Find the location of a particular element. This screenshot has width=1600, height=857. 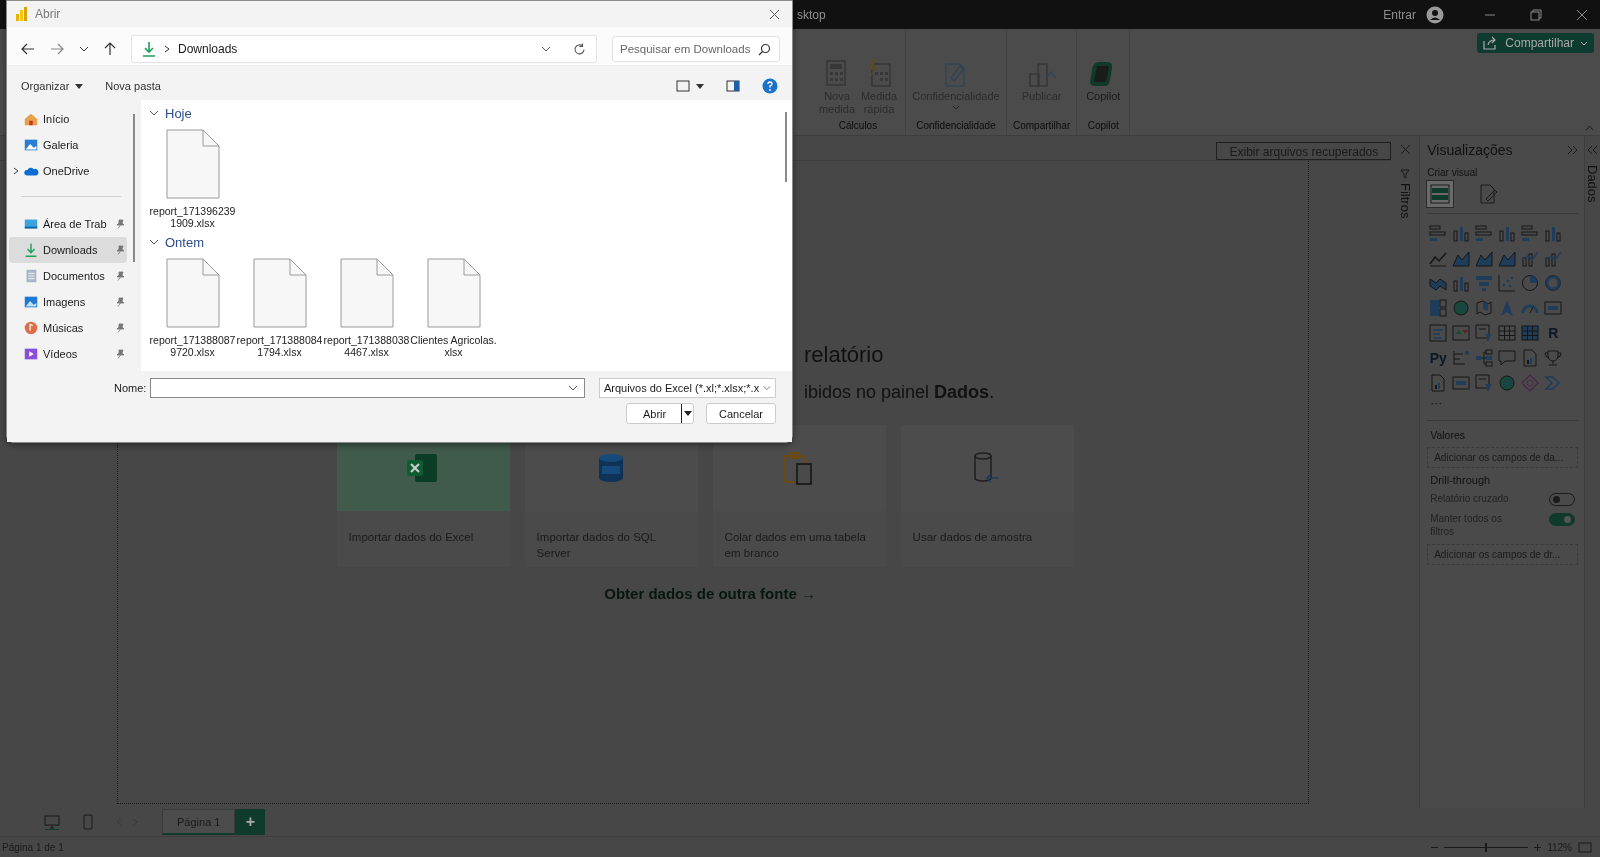

file-name-field is located at coordinates (367, 388).